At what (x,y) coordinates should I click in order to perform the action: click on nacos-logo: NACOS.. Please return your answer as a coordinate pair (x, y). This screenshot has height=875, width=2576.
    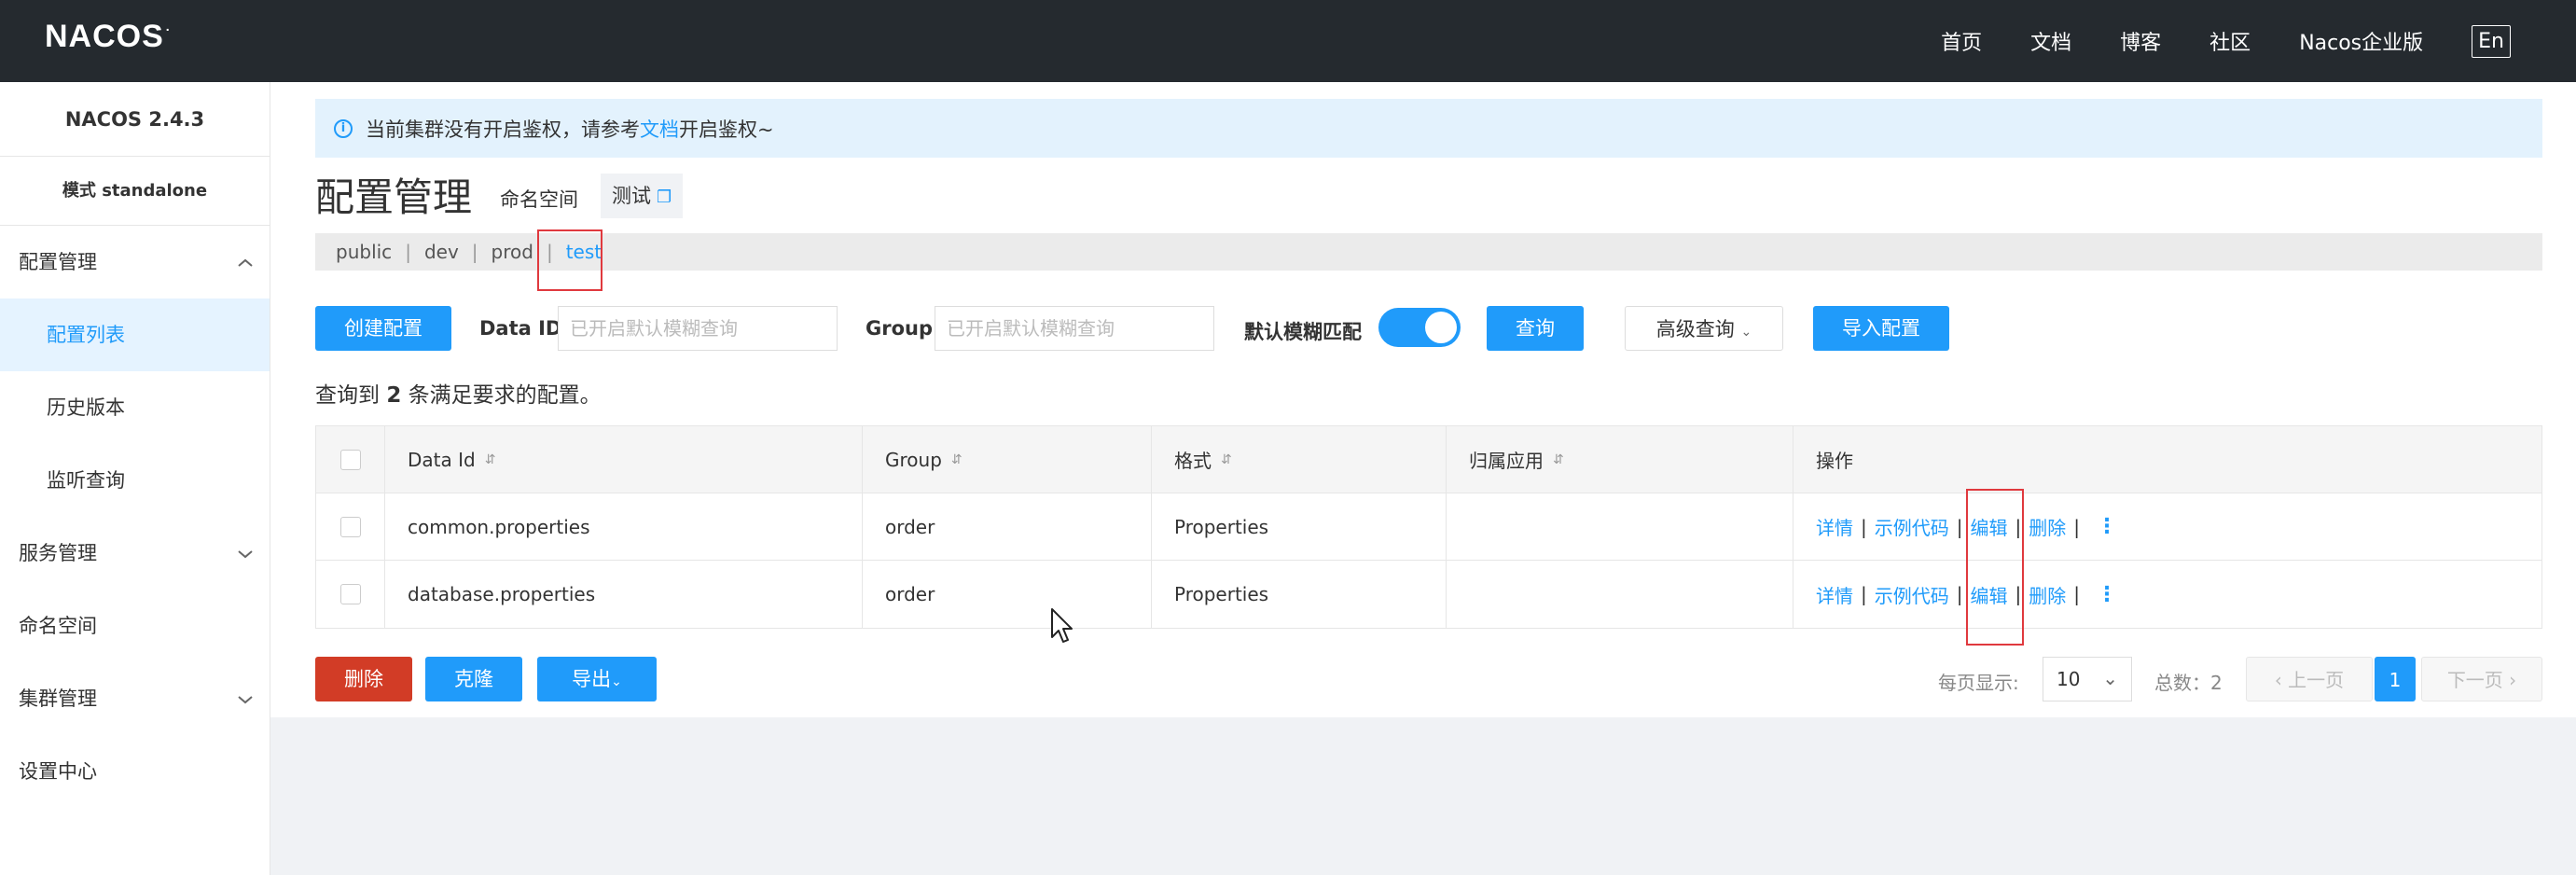
    Looking at the image, I should click on (108, 37).